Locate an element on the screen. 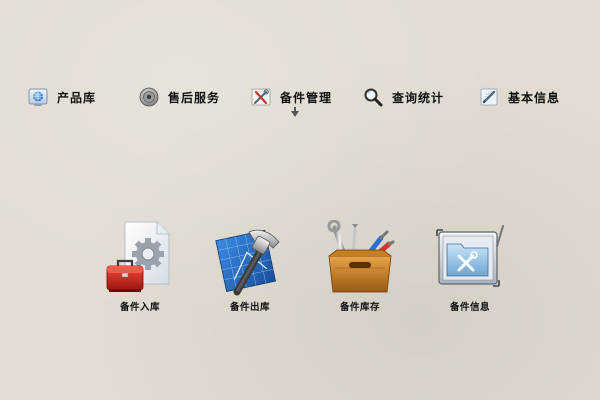 The height and width of the screenshot is (400, 600). tools-crossed-icon is located at coordinates (261, 97).